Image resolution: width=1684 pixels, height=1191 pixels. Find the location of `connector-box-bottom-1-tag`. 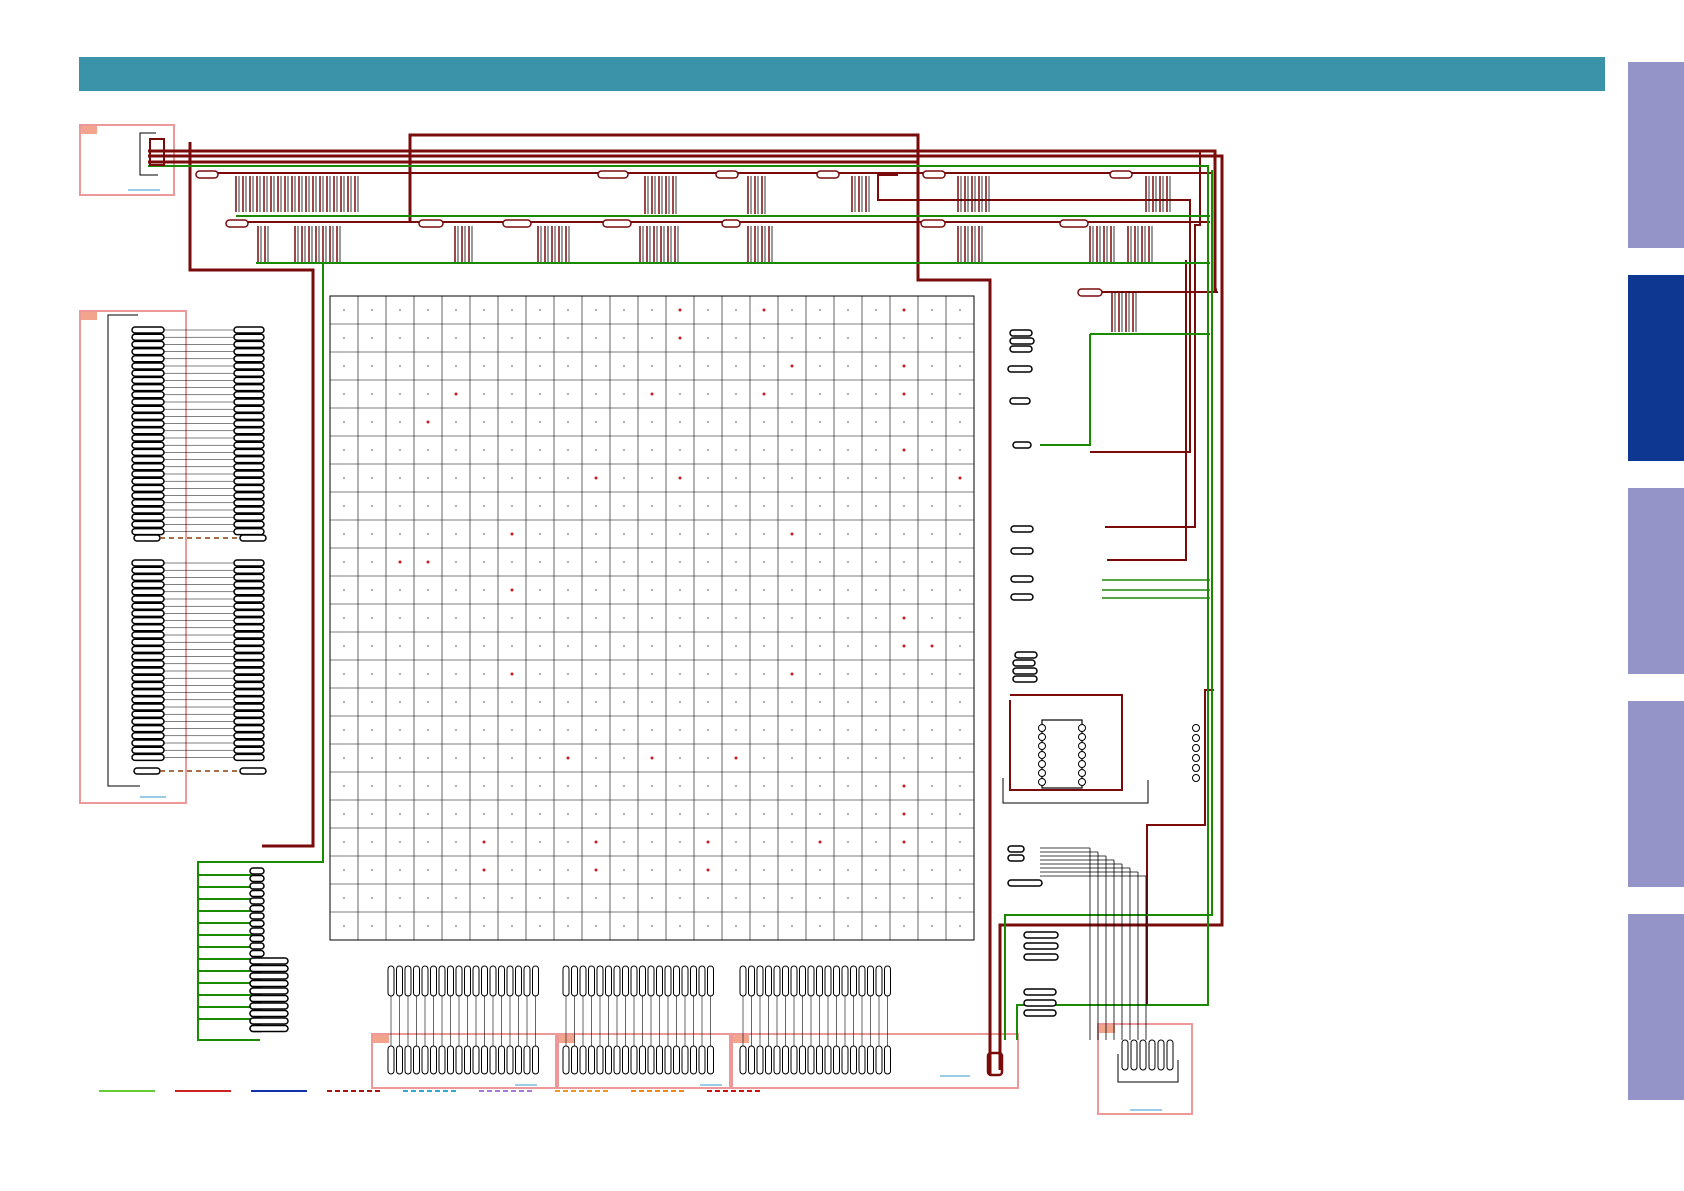

connector-box-bottom-1-tag is located at coordinates (381, 1039).